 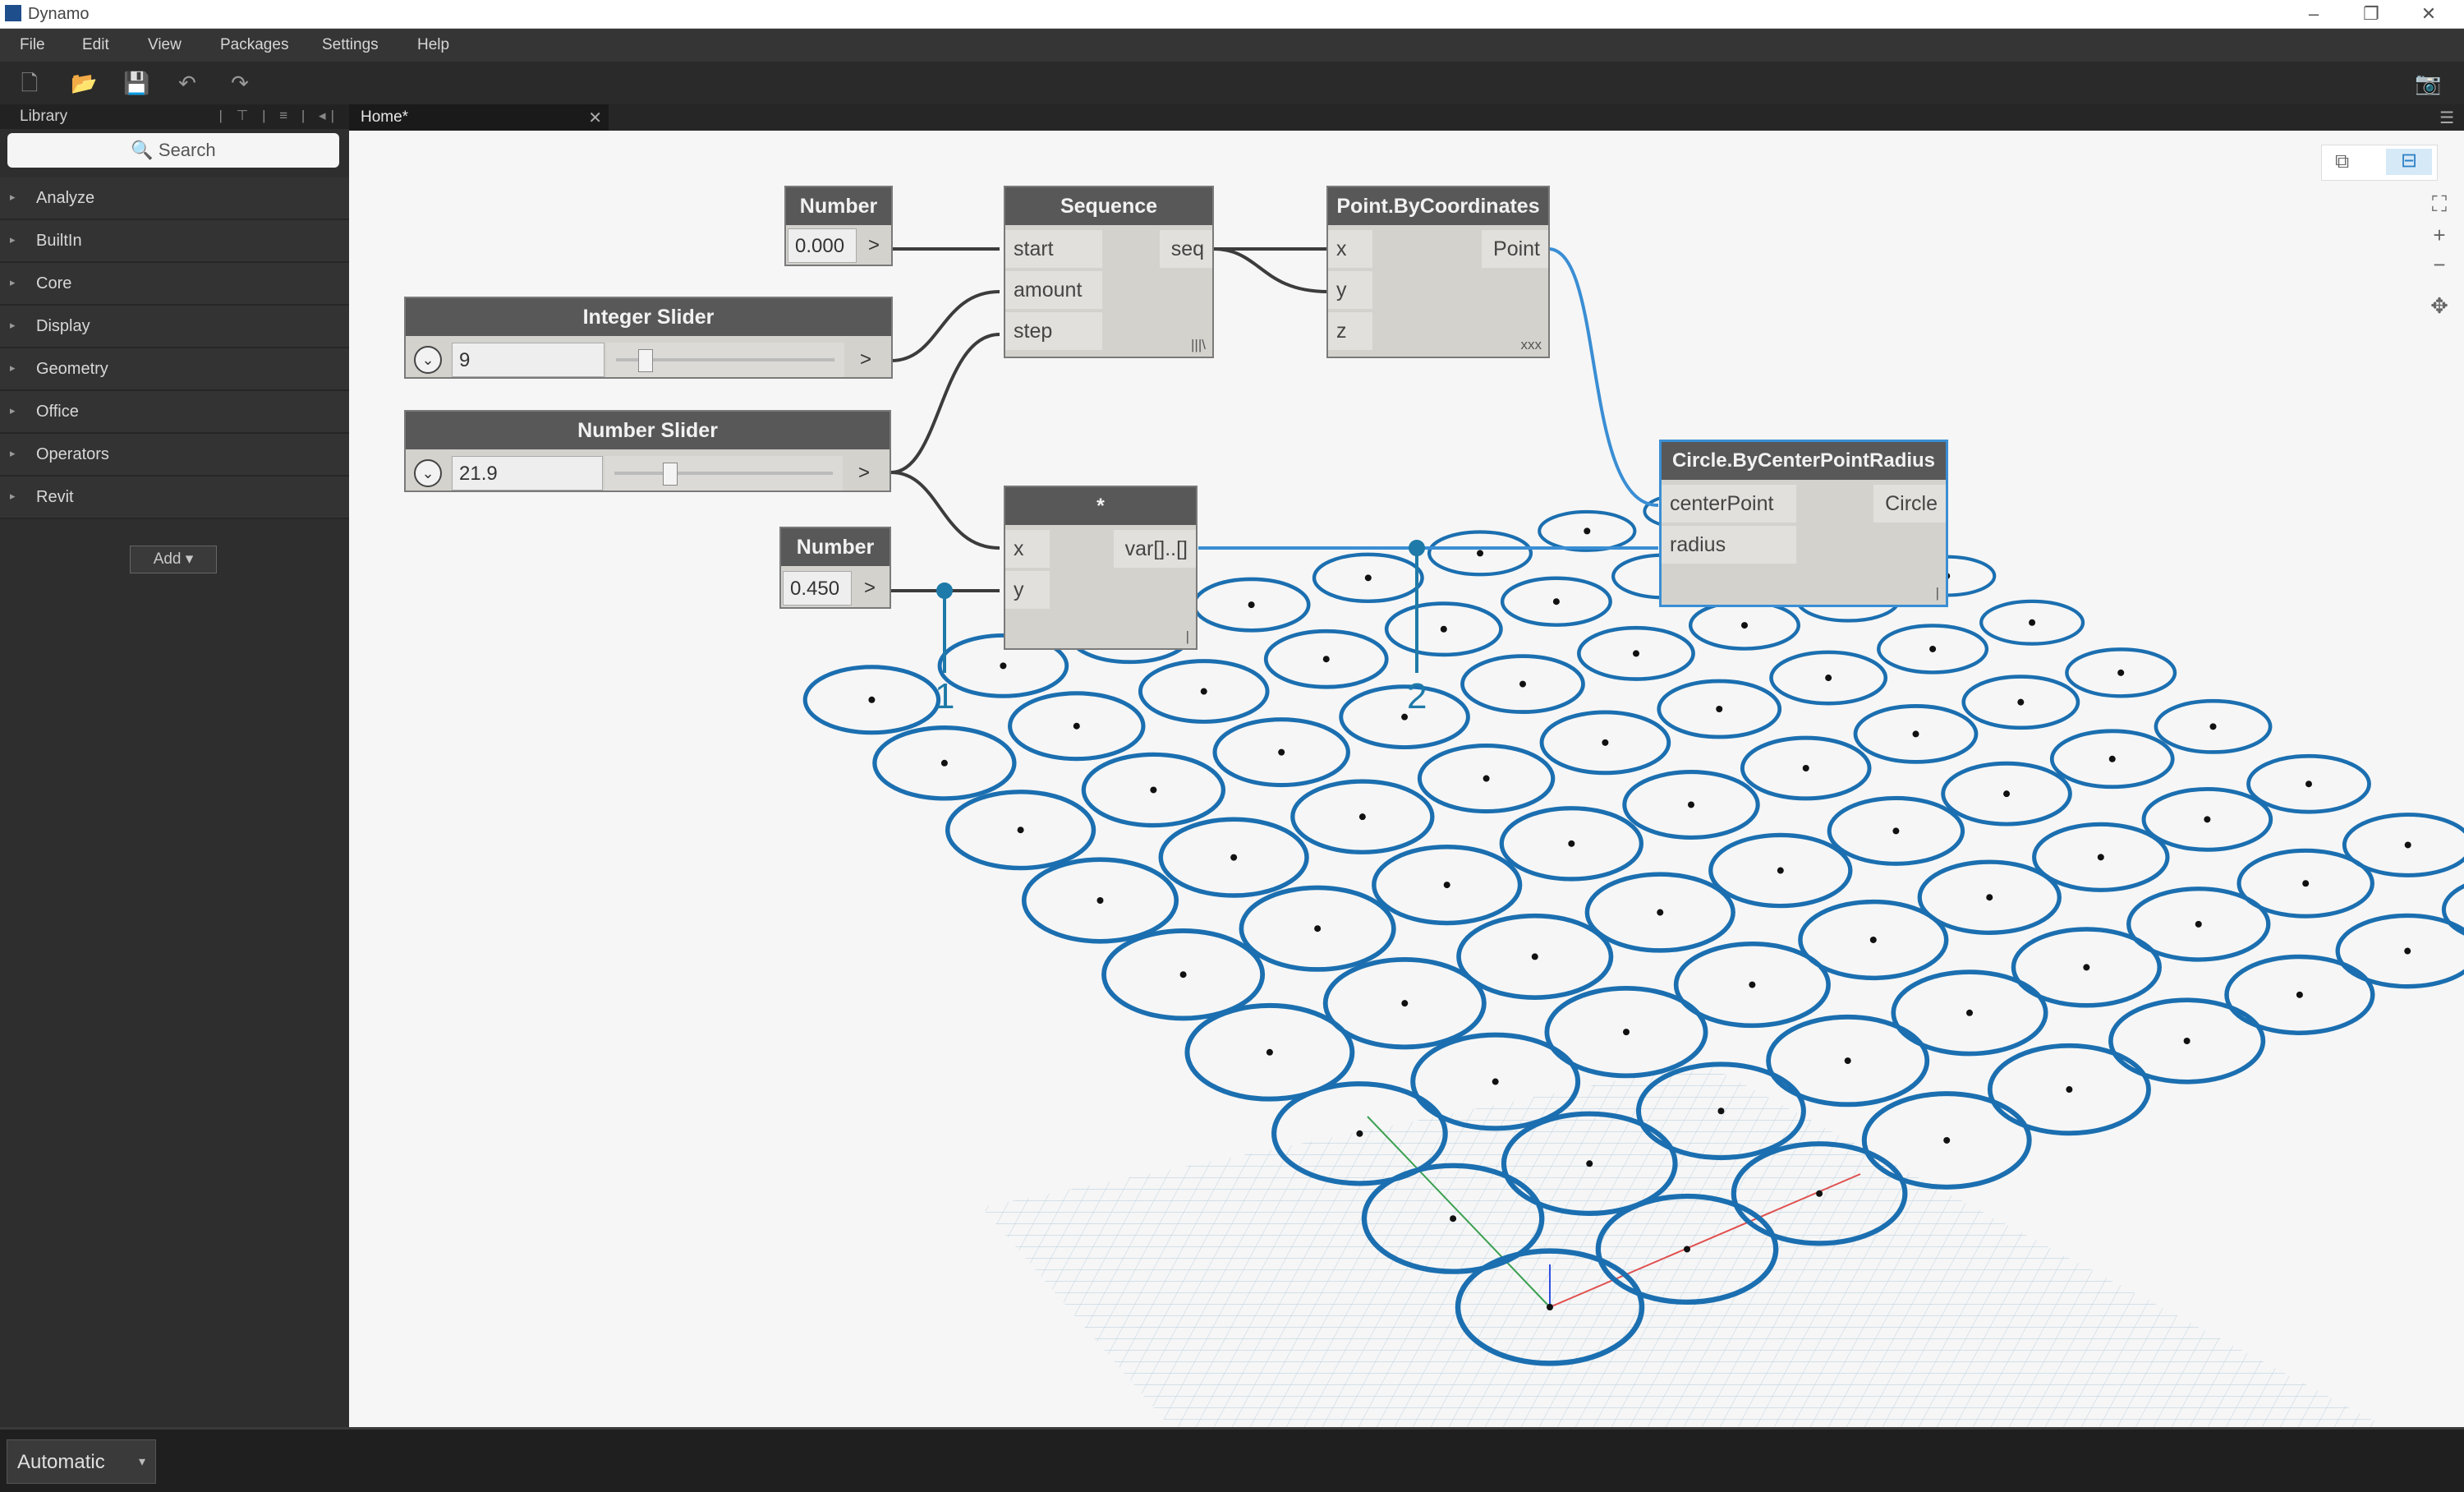 I want to click on number-node: Number 0.450 >, so click(x=835, y=568).